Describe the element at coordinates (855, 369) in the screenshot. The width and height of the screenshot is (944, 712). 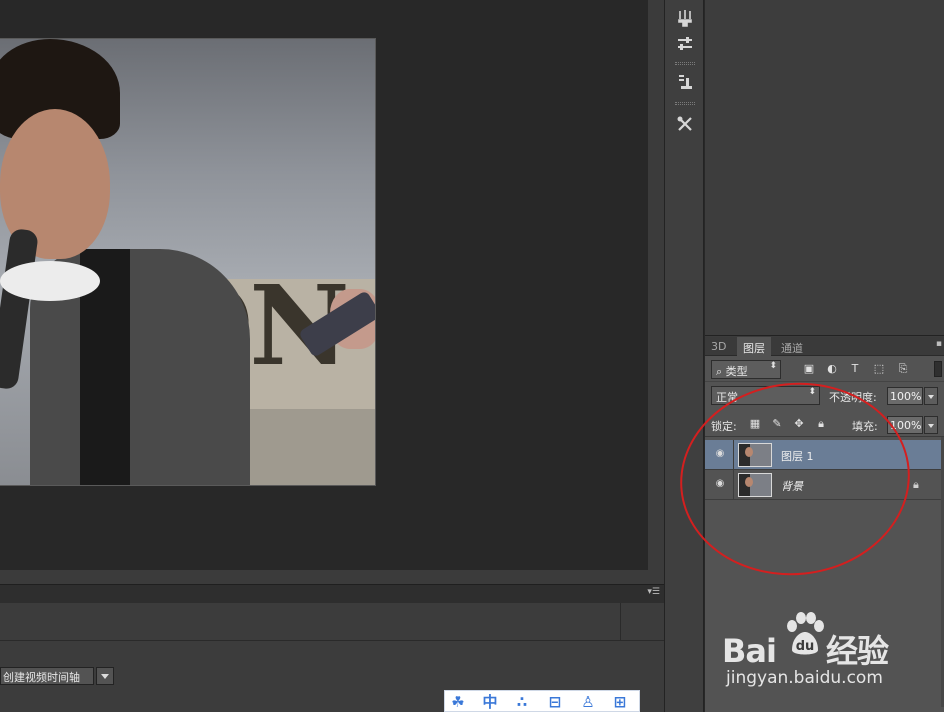
I see `type-filter-icon: T` at that location.